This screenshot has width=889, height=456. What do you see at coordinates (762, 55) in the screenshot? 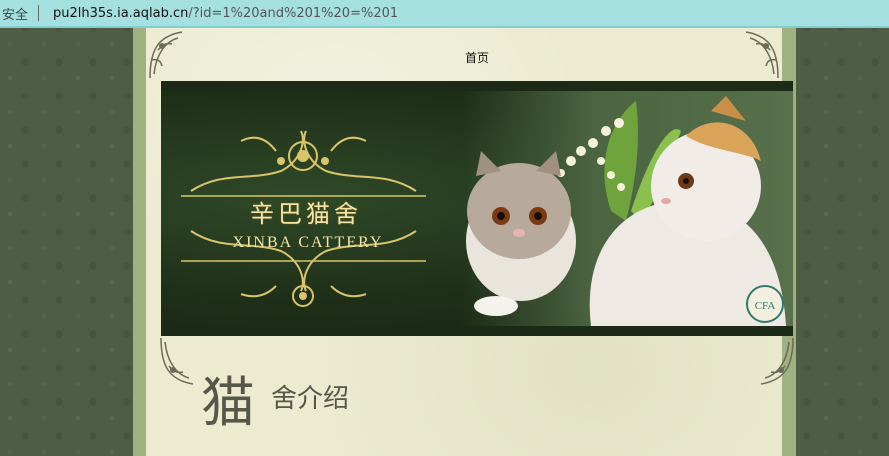
I see `corner-ornament-top-right` at bounding box center [762, 55].